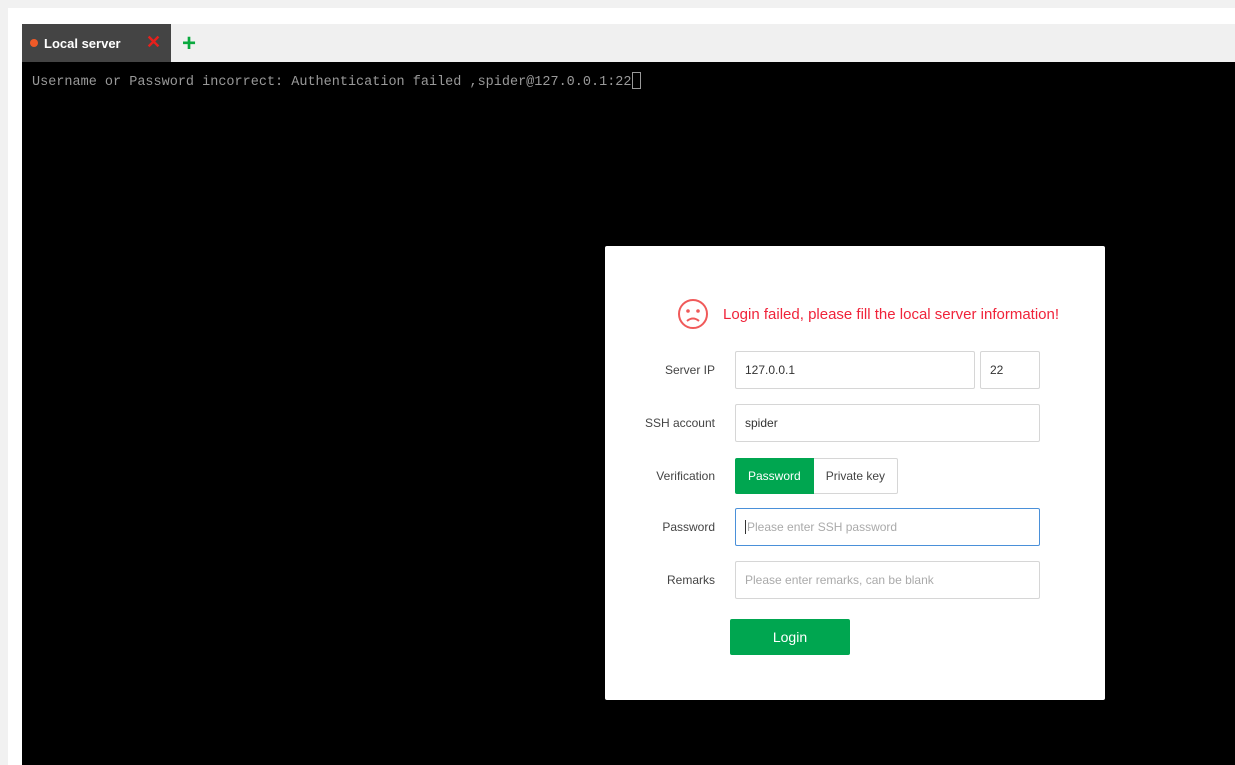  I want to click on status-dot-icon, so click(34, 43).